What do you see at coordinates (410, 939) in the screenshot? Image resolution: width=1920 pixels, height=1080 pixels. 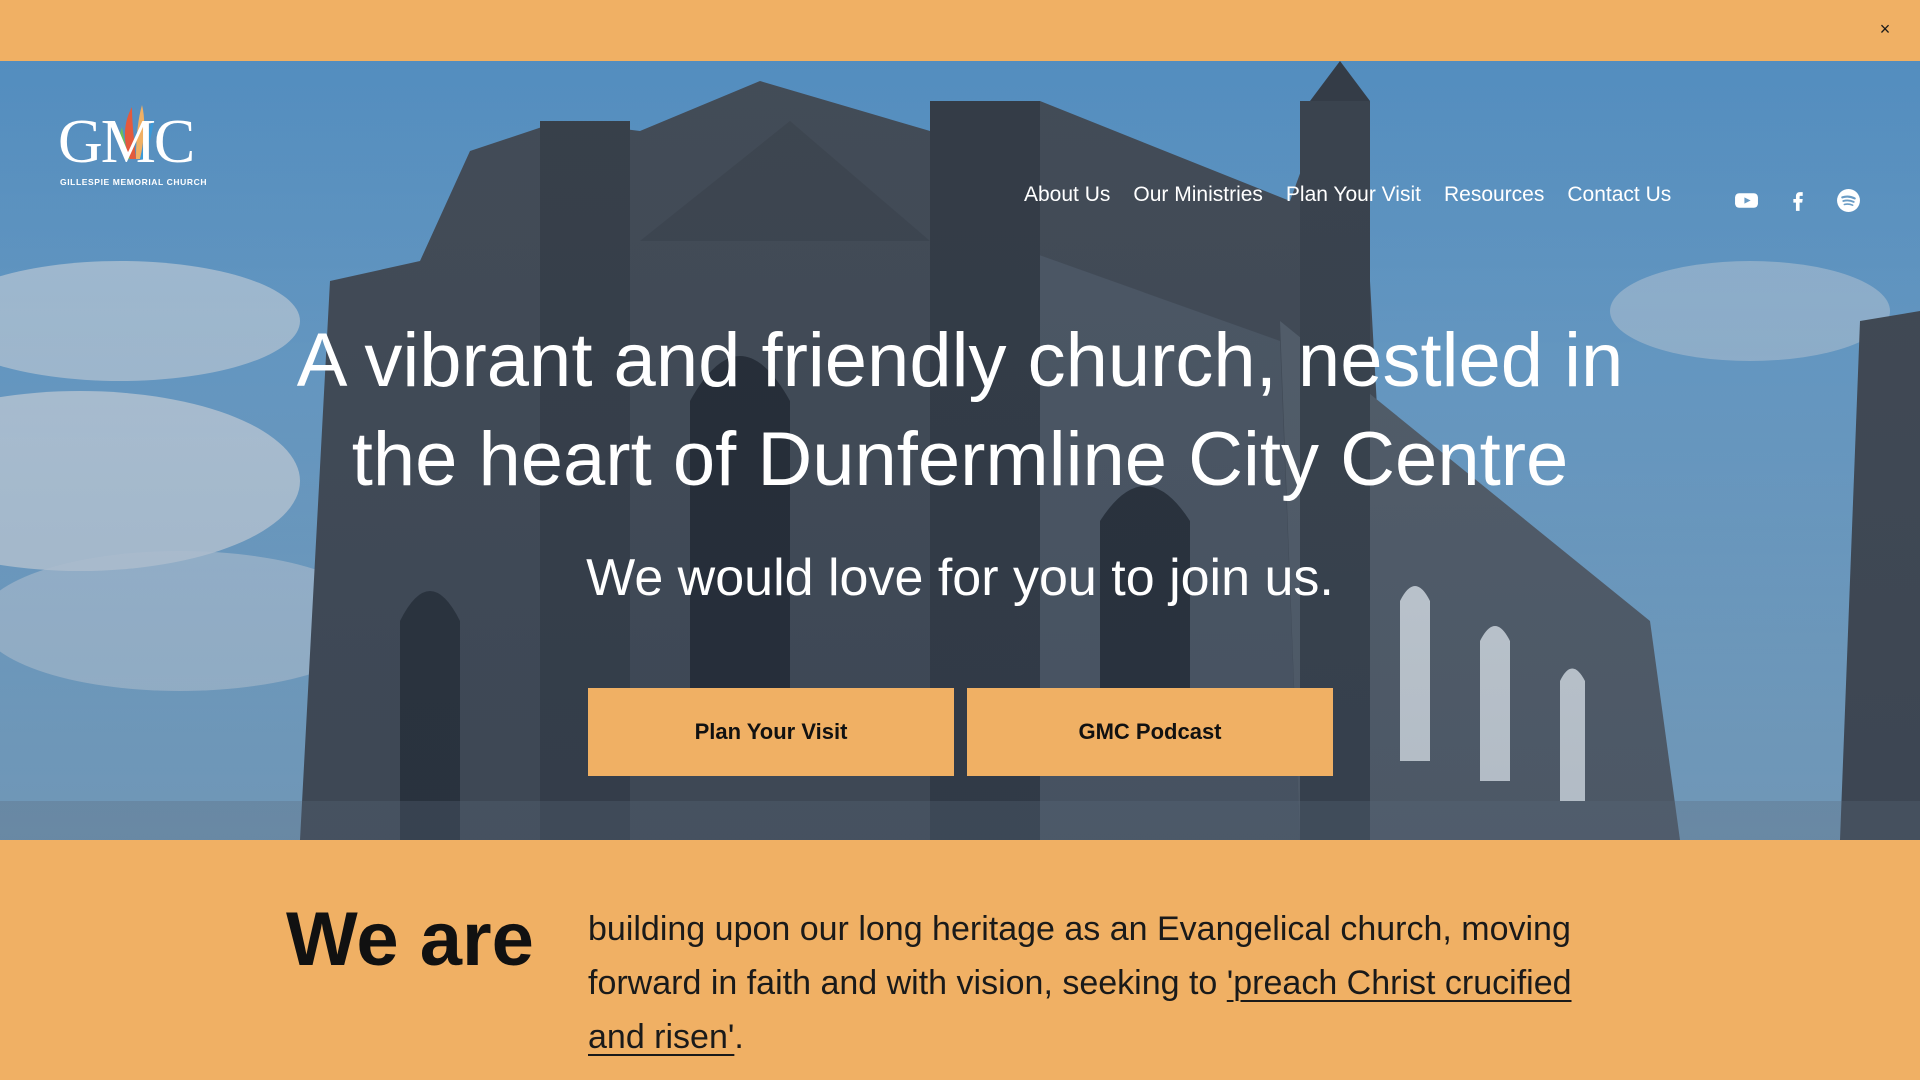 I see `we-are-heading: We are` at bounding box center [410, 939].